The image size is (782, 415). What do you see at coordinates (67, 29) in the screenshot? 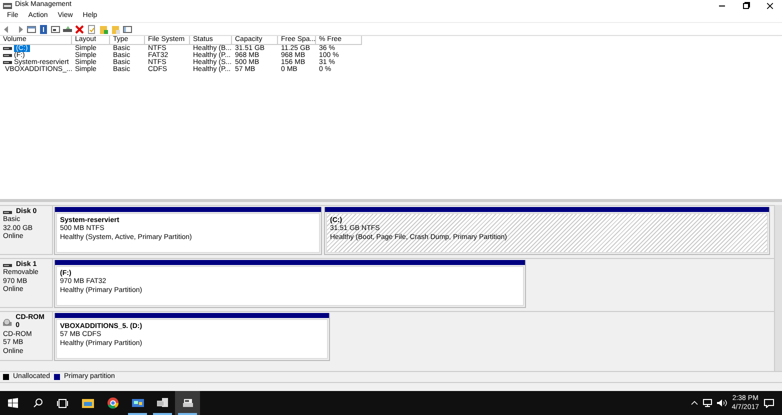
I see `disk-icon` at bounding box center [67, 29].